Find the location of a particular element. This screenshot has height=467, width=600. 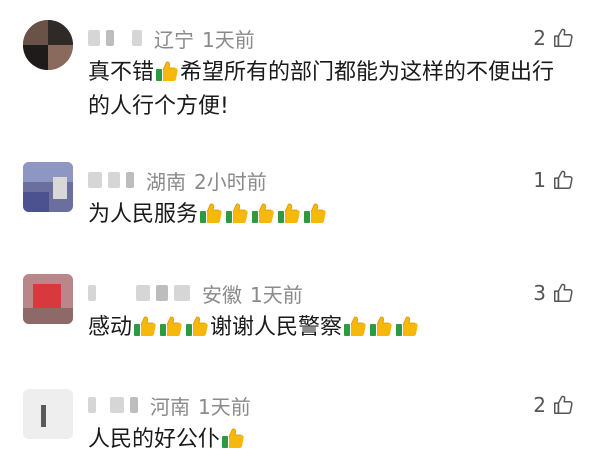

comment-text: 为人民服务 is located at coordinates (208, 215).